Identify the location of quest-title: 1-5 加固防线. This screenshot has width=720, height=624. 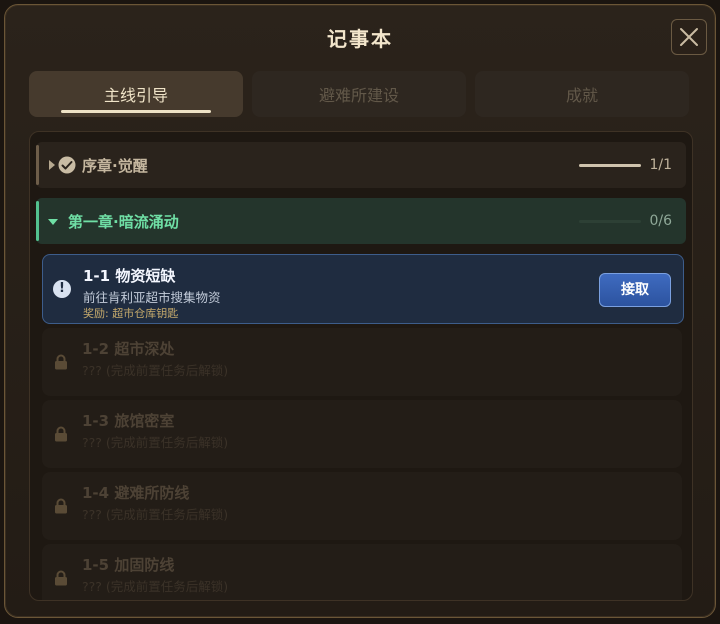
(128, 565).